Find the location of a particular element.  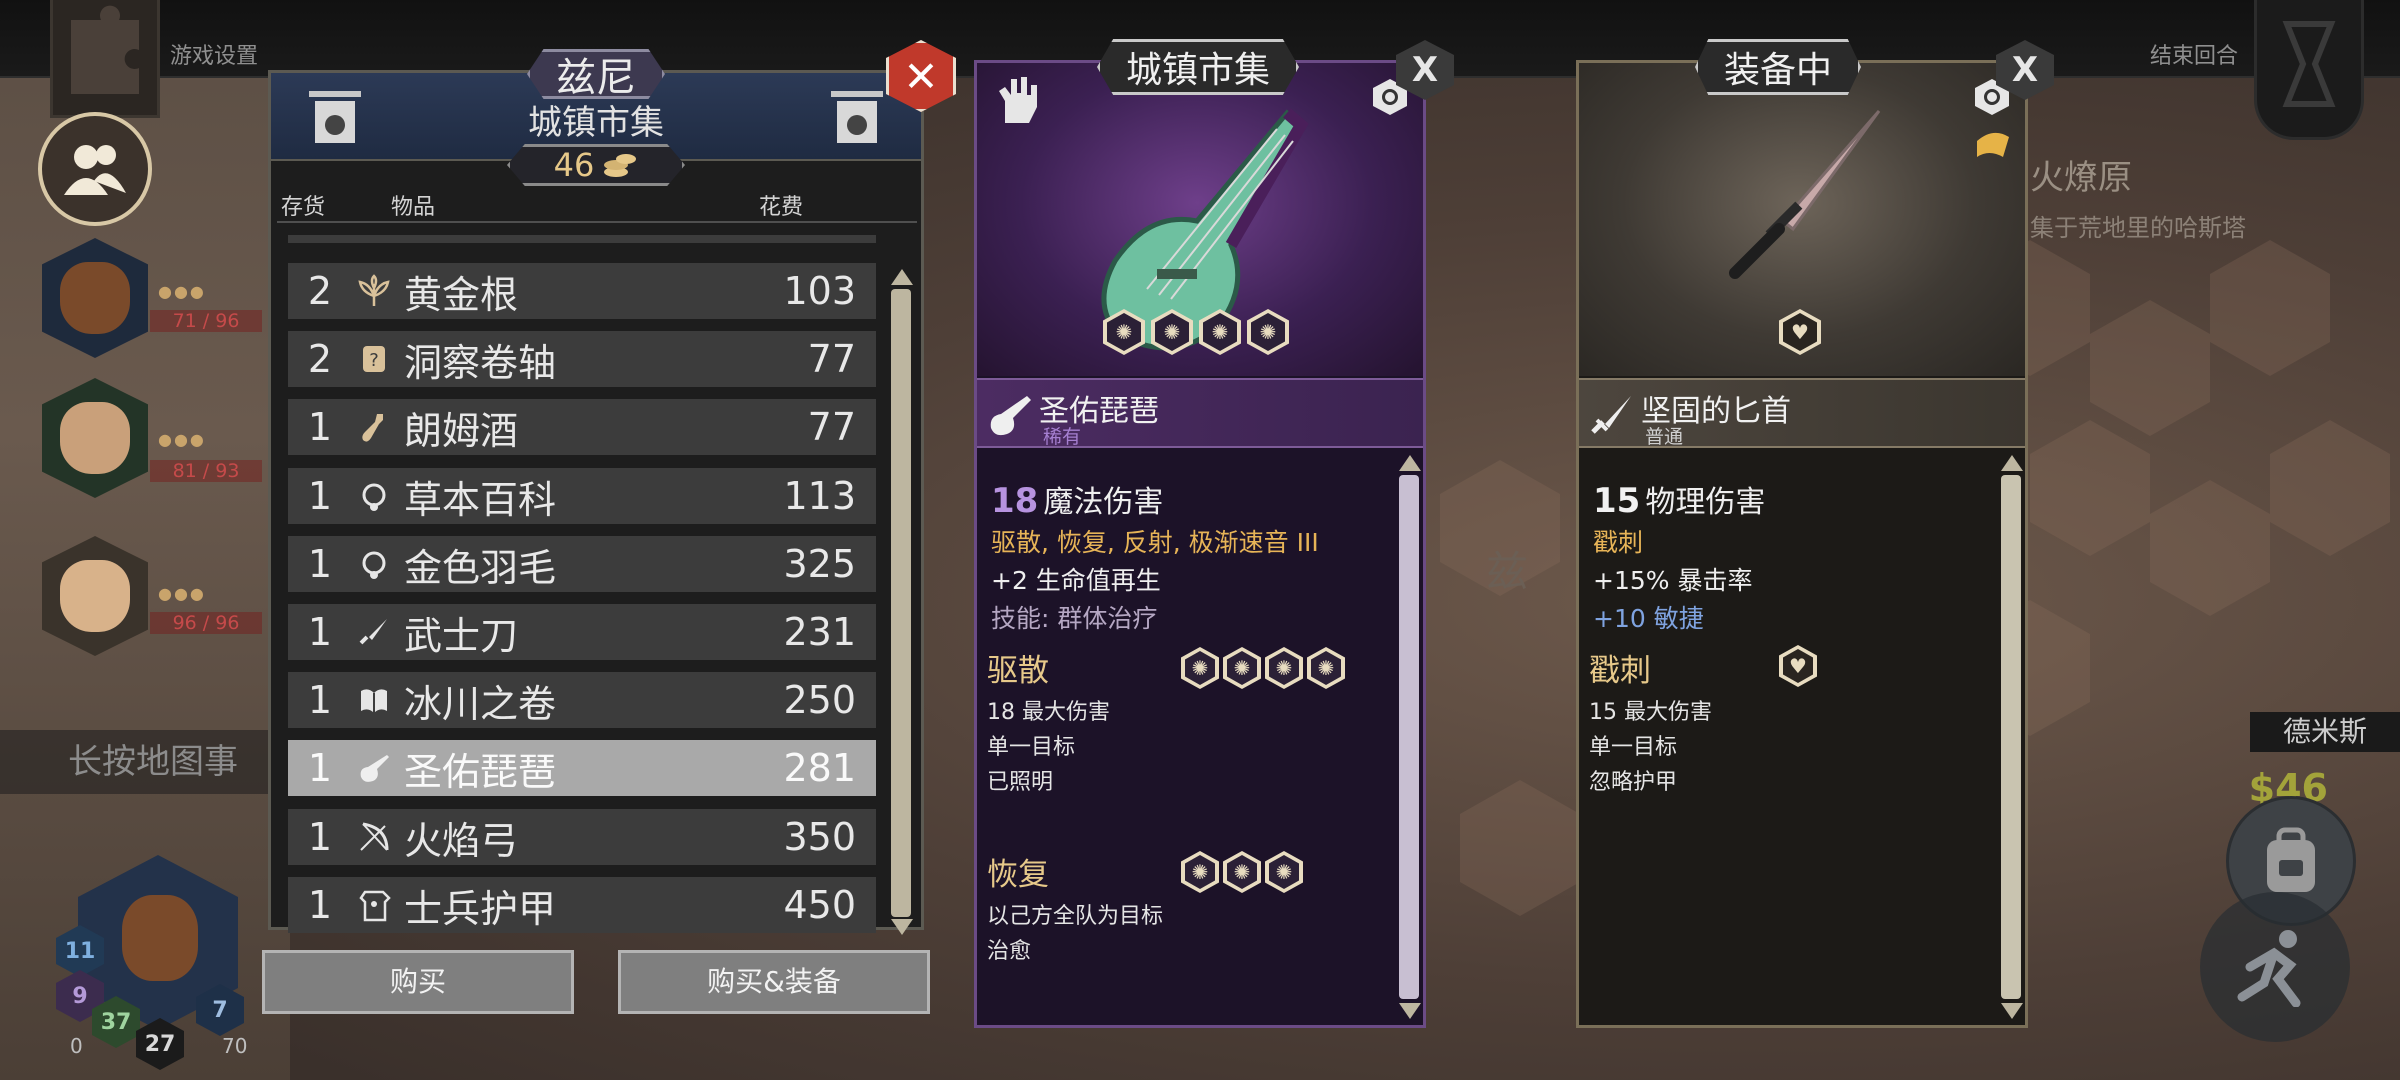

hero-hp-bar: 96 / 96 is located at coordinates (206, 623).